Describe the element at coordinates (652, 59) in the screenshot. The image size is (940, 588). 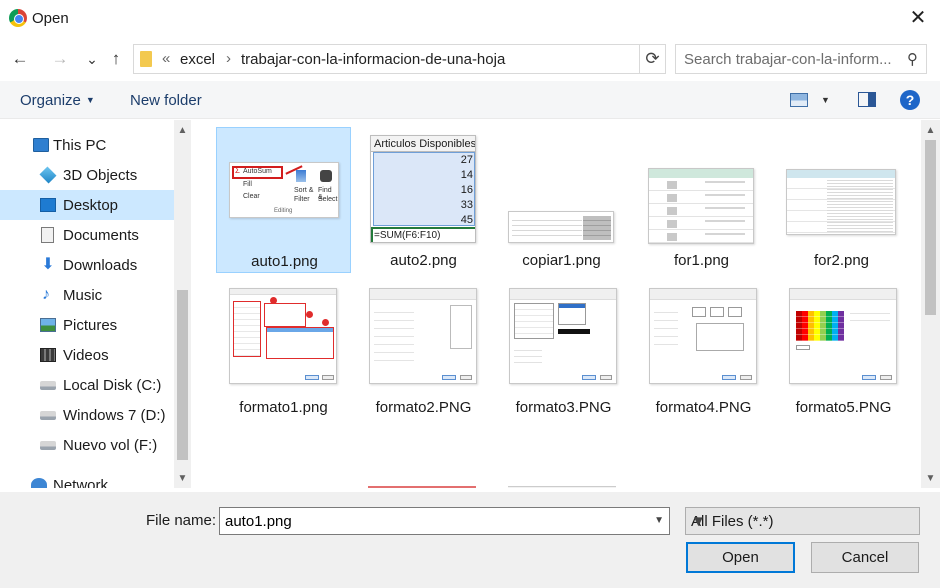
I see `refresh-button: ⟳` at that location.